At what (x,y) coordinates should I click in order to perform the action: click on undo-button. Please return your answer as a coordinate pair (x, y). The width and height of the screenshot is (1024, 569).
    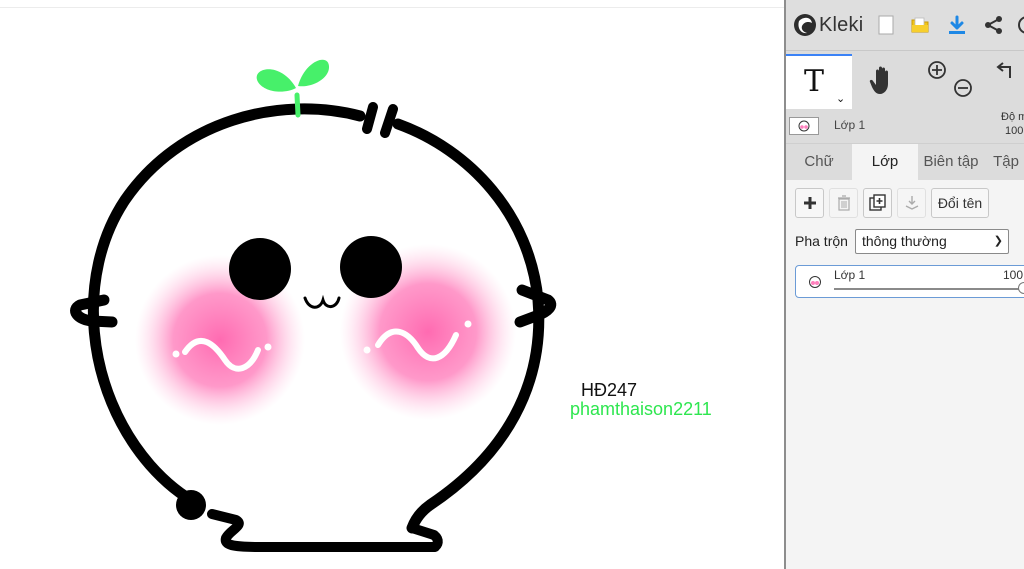
    Looking at the image, I should click on (1005, 71).